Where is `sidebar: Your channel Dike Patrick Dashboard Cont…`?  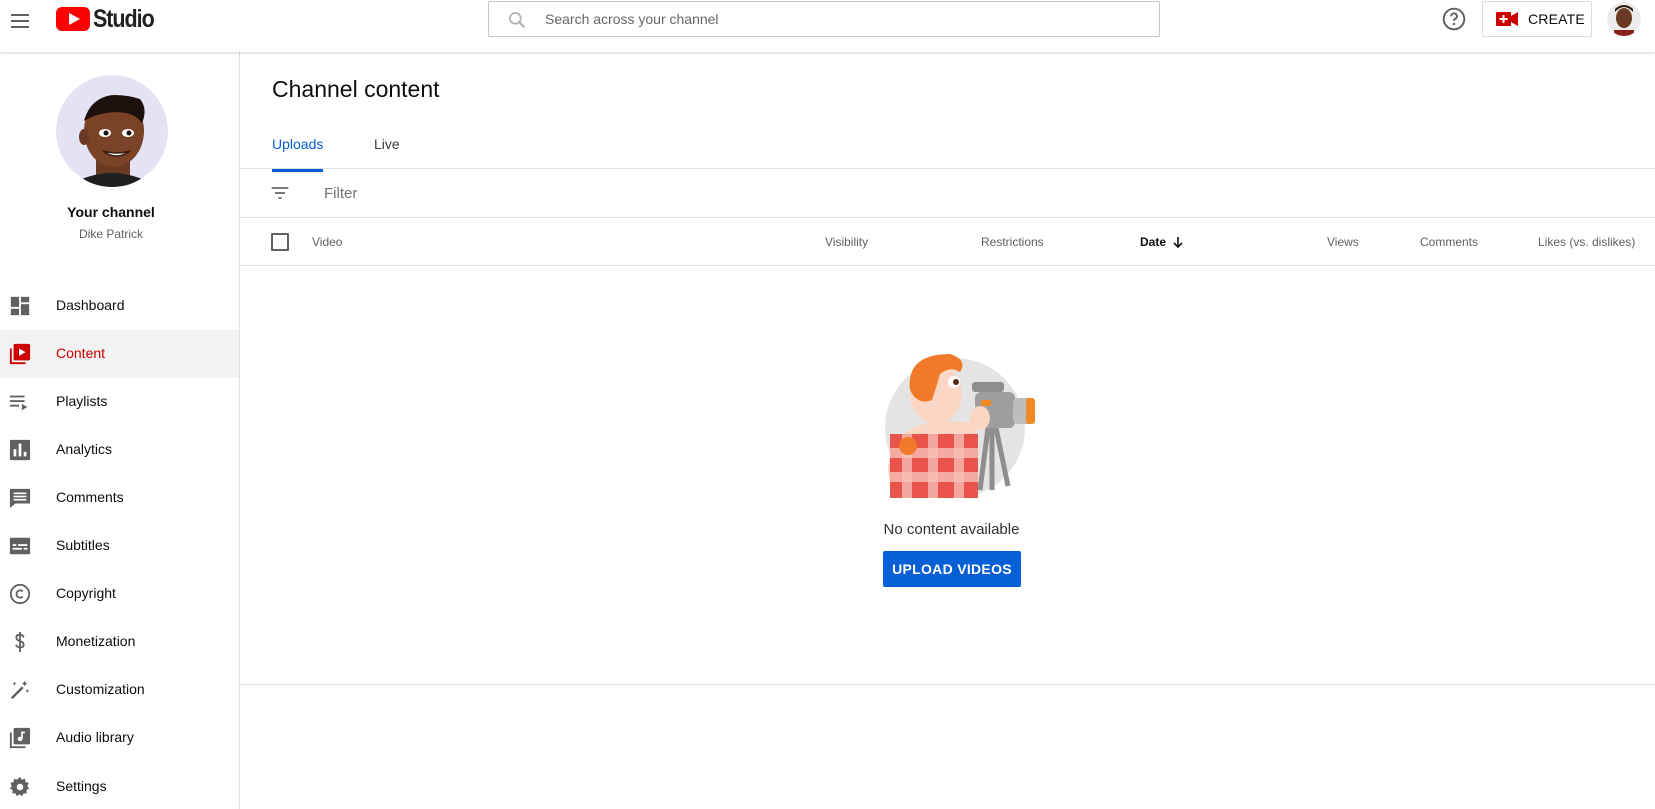
sidebar: Your channel Dike Patrick Dashboard Cont… is located at coordinates (120, 430).